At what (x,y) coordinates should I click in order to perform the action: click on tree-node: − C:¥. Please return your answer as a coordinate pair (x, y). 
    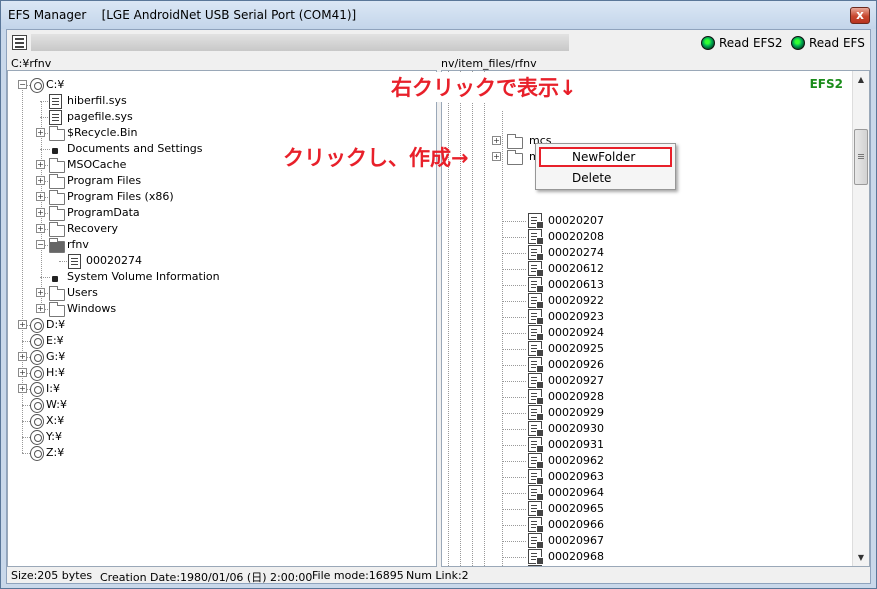
    Looking at the image, I should click on (218, 85).